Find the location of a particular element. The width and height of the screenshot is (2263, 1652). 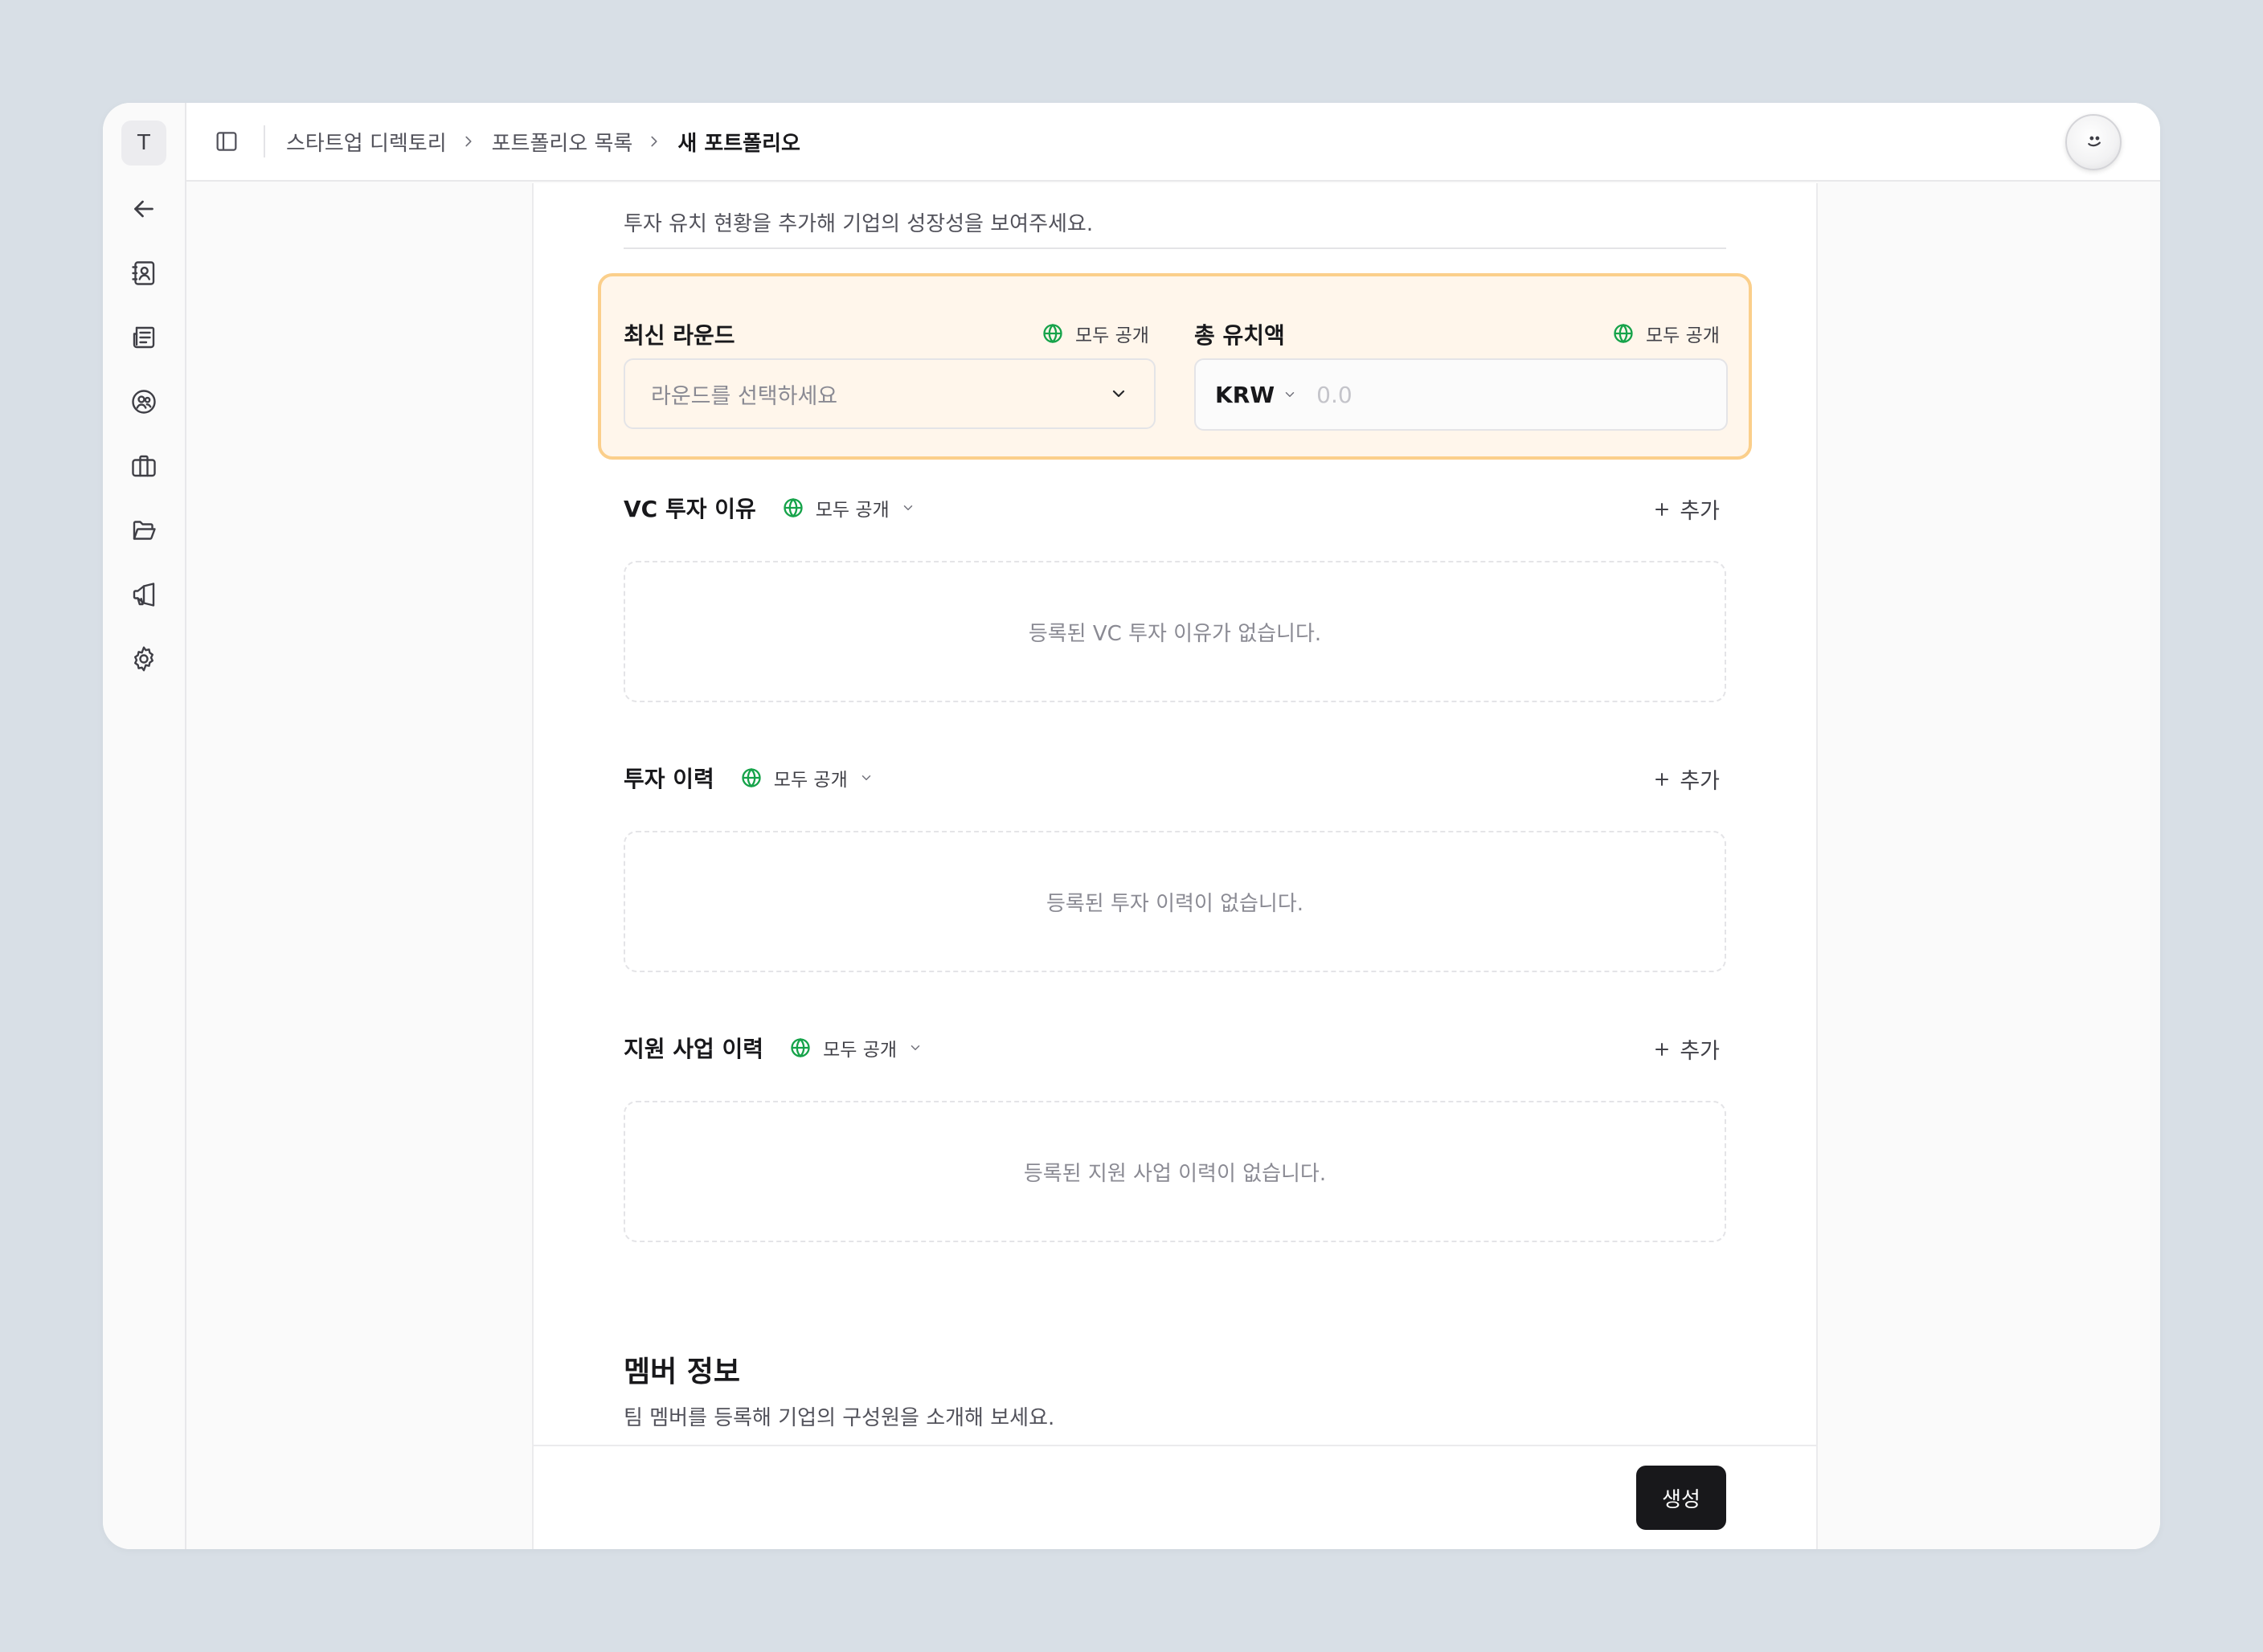

support-program-title: 지원 사업 이력 is located at coordinates (694, 1049).